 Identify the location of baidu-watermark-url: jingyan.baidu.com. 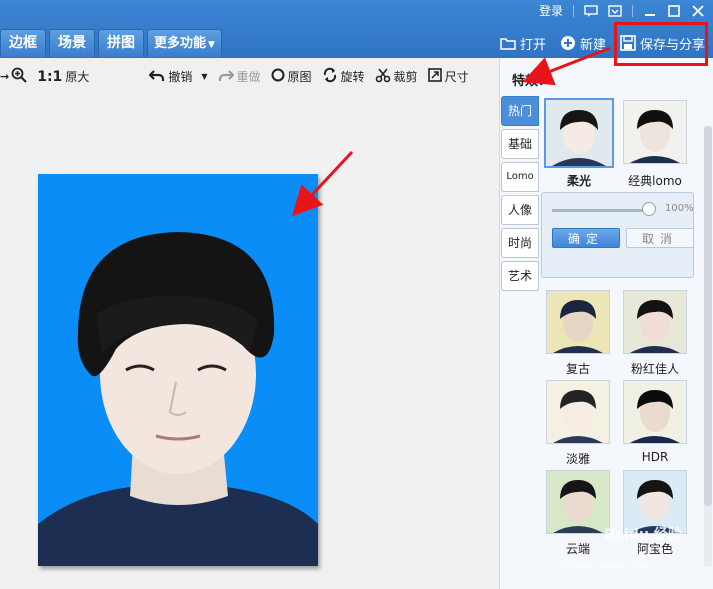
(606, 565).